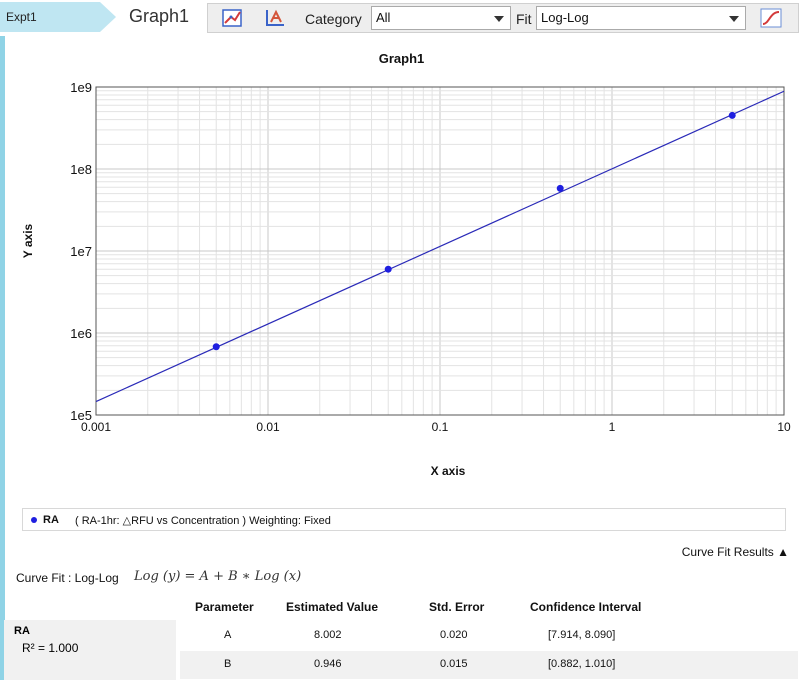 The height and width of the screenshot is (680, 803). I want to click on table-row: A 8.002 0.020 [7.914, 8.090], so click(489, 636).